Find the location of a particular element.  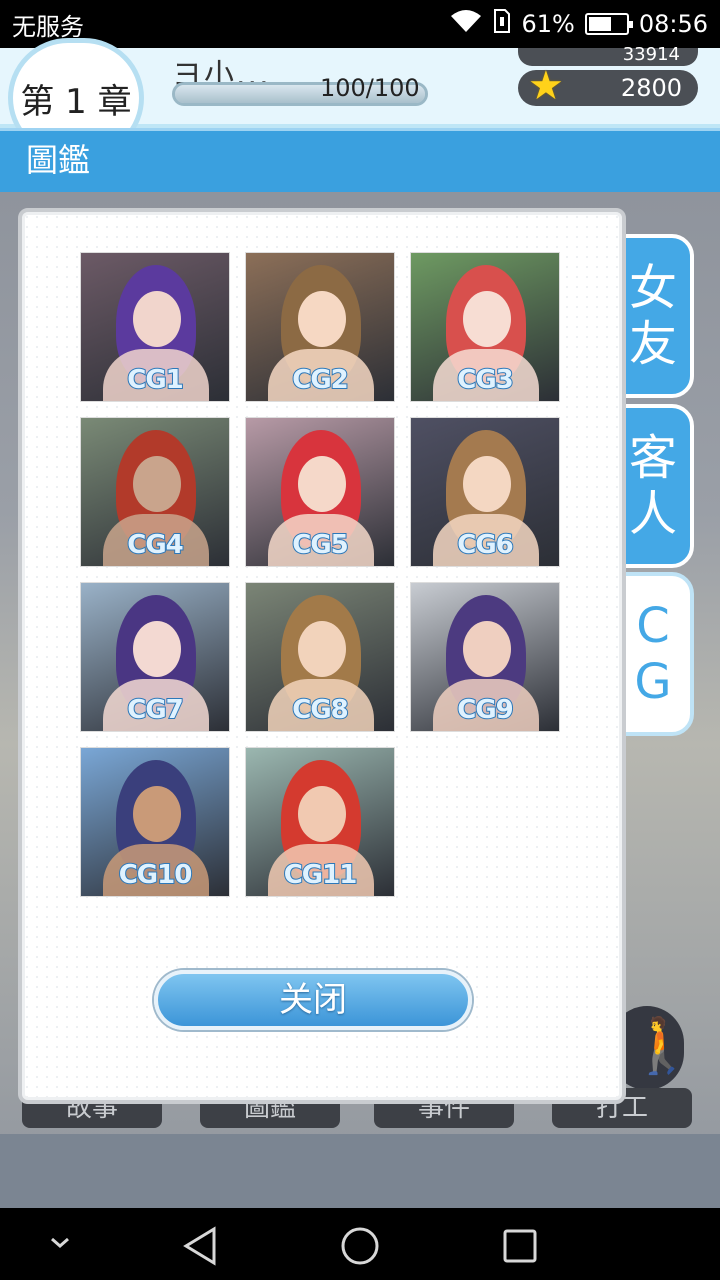

battery-icon is located at coordinates (608, 24).